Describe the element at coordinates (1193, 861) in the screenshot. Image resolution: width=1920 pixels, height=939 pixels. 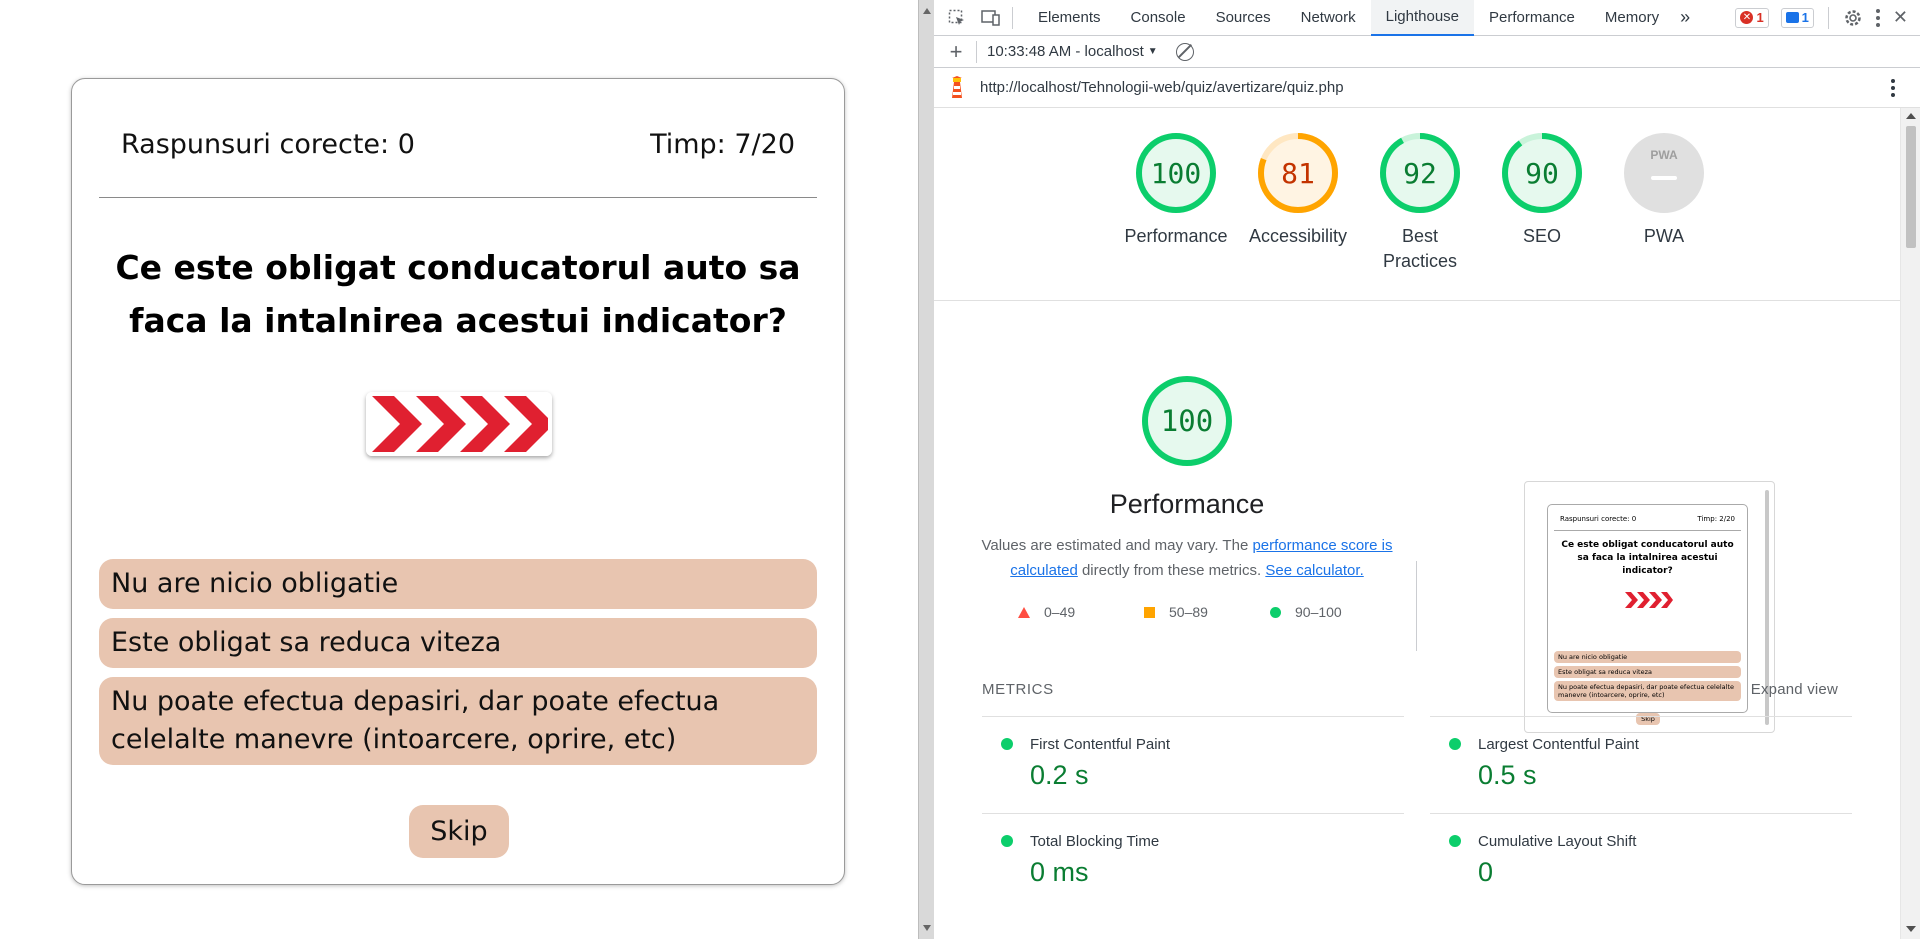
I see `metric-tbt: Total Blocking Time 0 ms` at that location.